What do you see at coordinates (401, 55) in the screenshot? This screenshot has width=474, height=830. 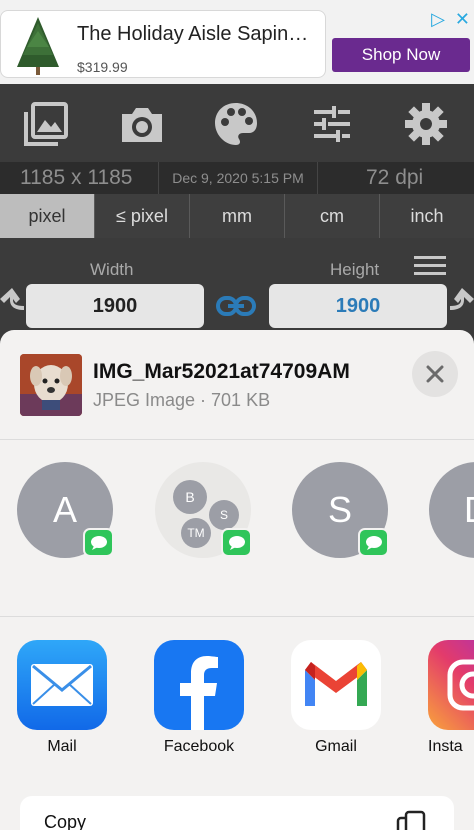 I see `shop-now-button: Shop Now` at bounding box center [401, 55].